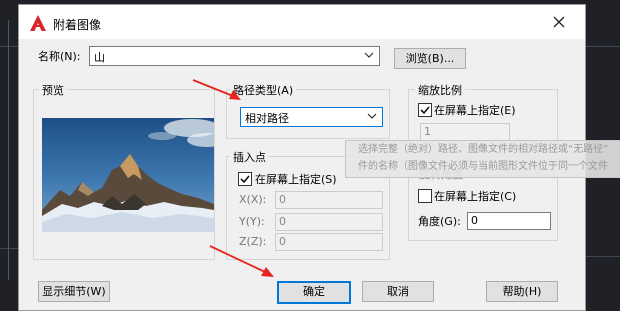 Image resolution: width=620 pixels, height=311 pixels. What do you see at coordinates (267, 118) in the screenshot?
I see `path-type-value: 相对路径` at bounding box center [267, 118].